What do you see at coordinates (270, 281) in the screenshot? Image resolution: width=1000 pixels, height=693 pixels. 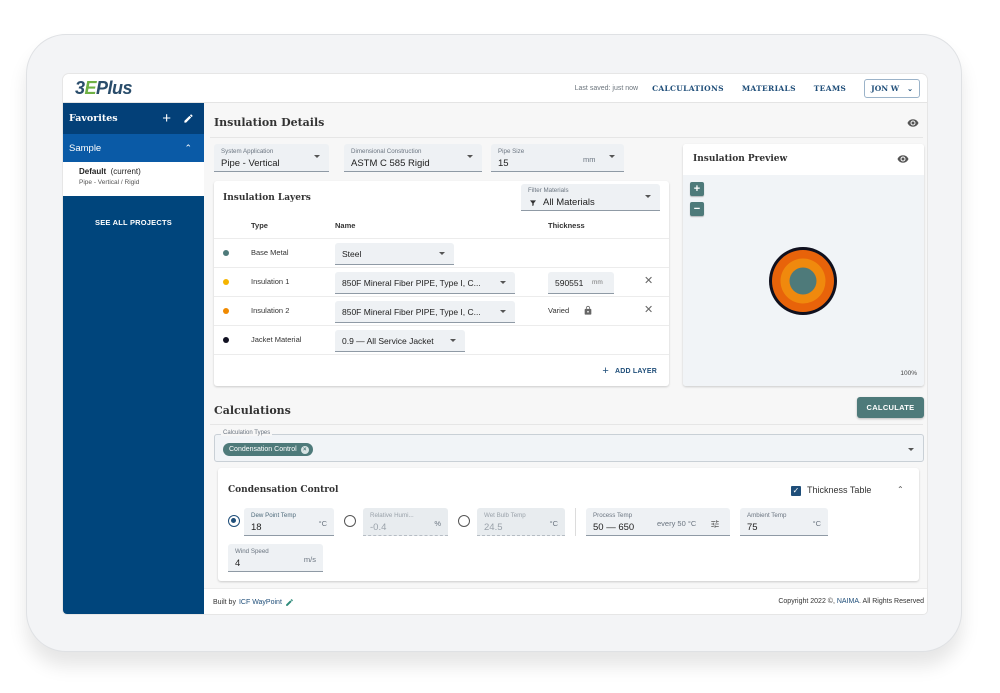 I see `layer-type: Insulation 1` at bounding box center [270, 281].